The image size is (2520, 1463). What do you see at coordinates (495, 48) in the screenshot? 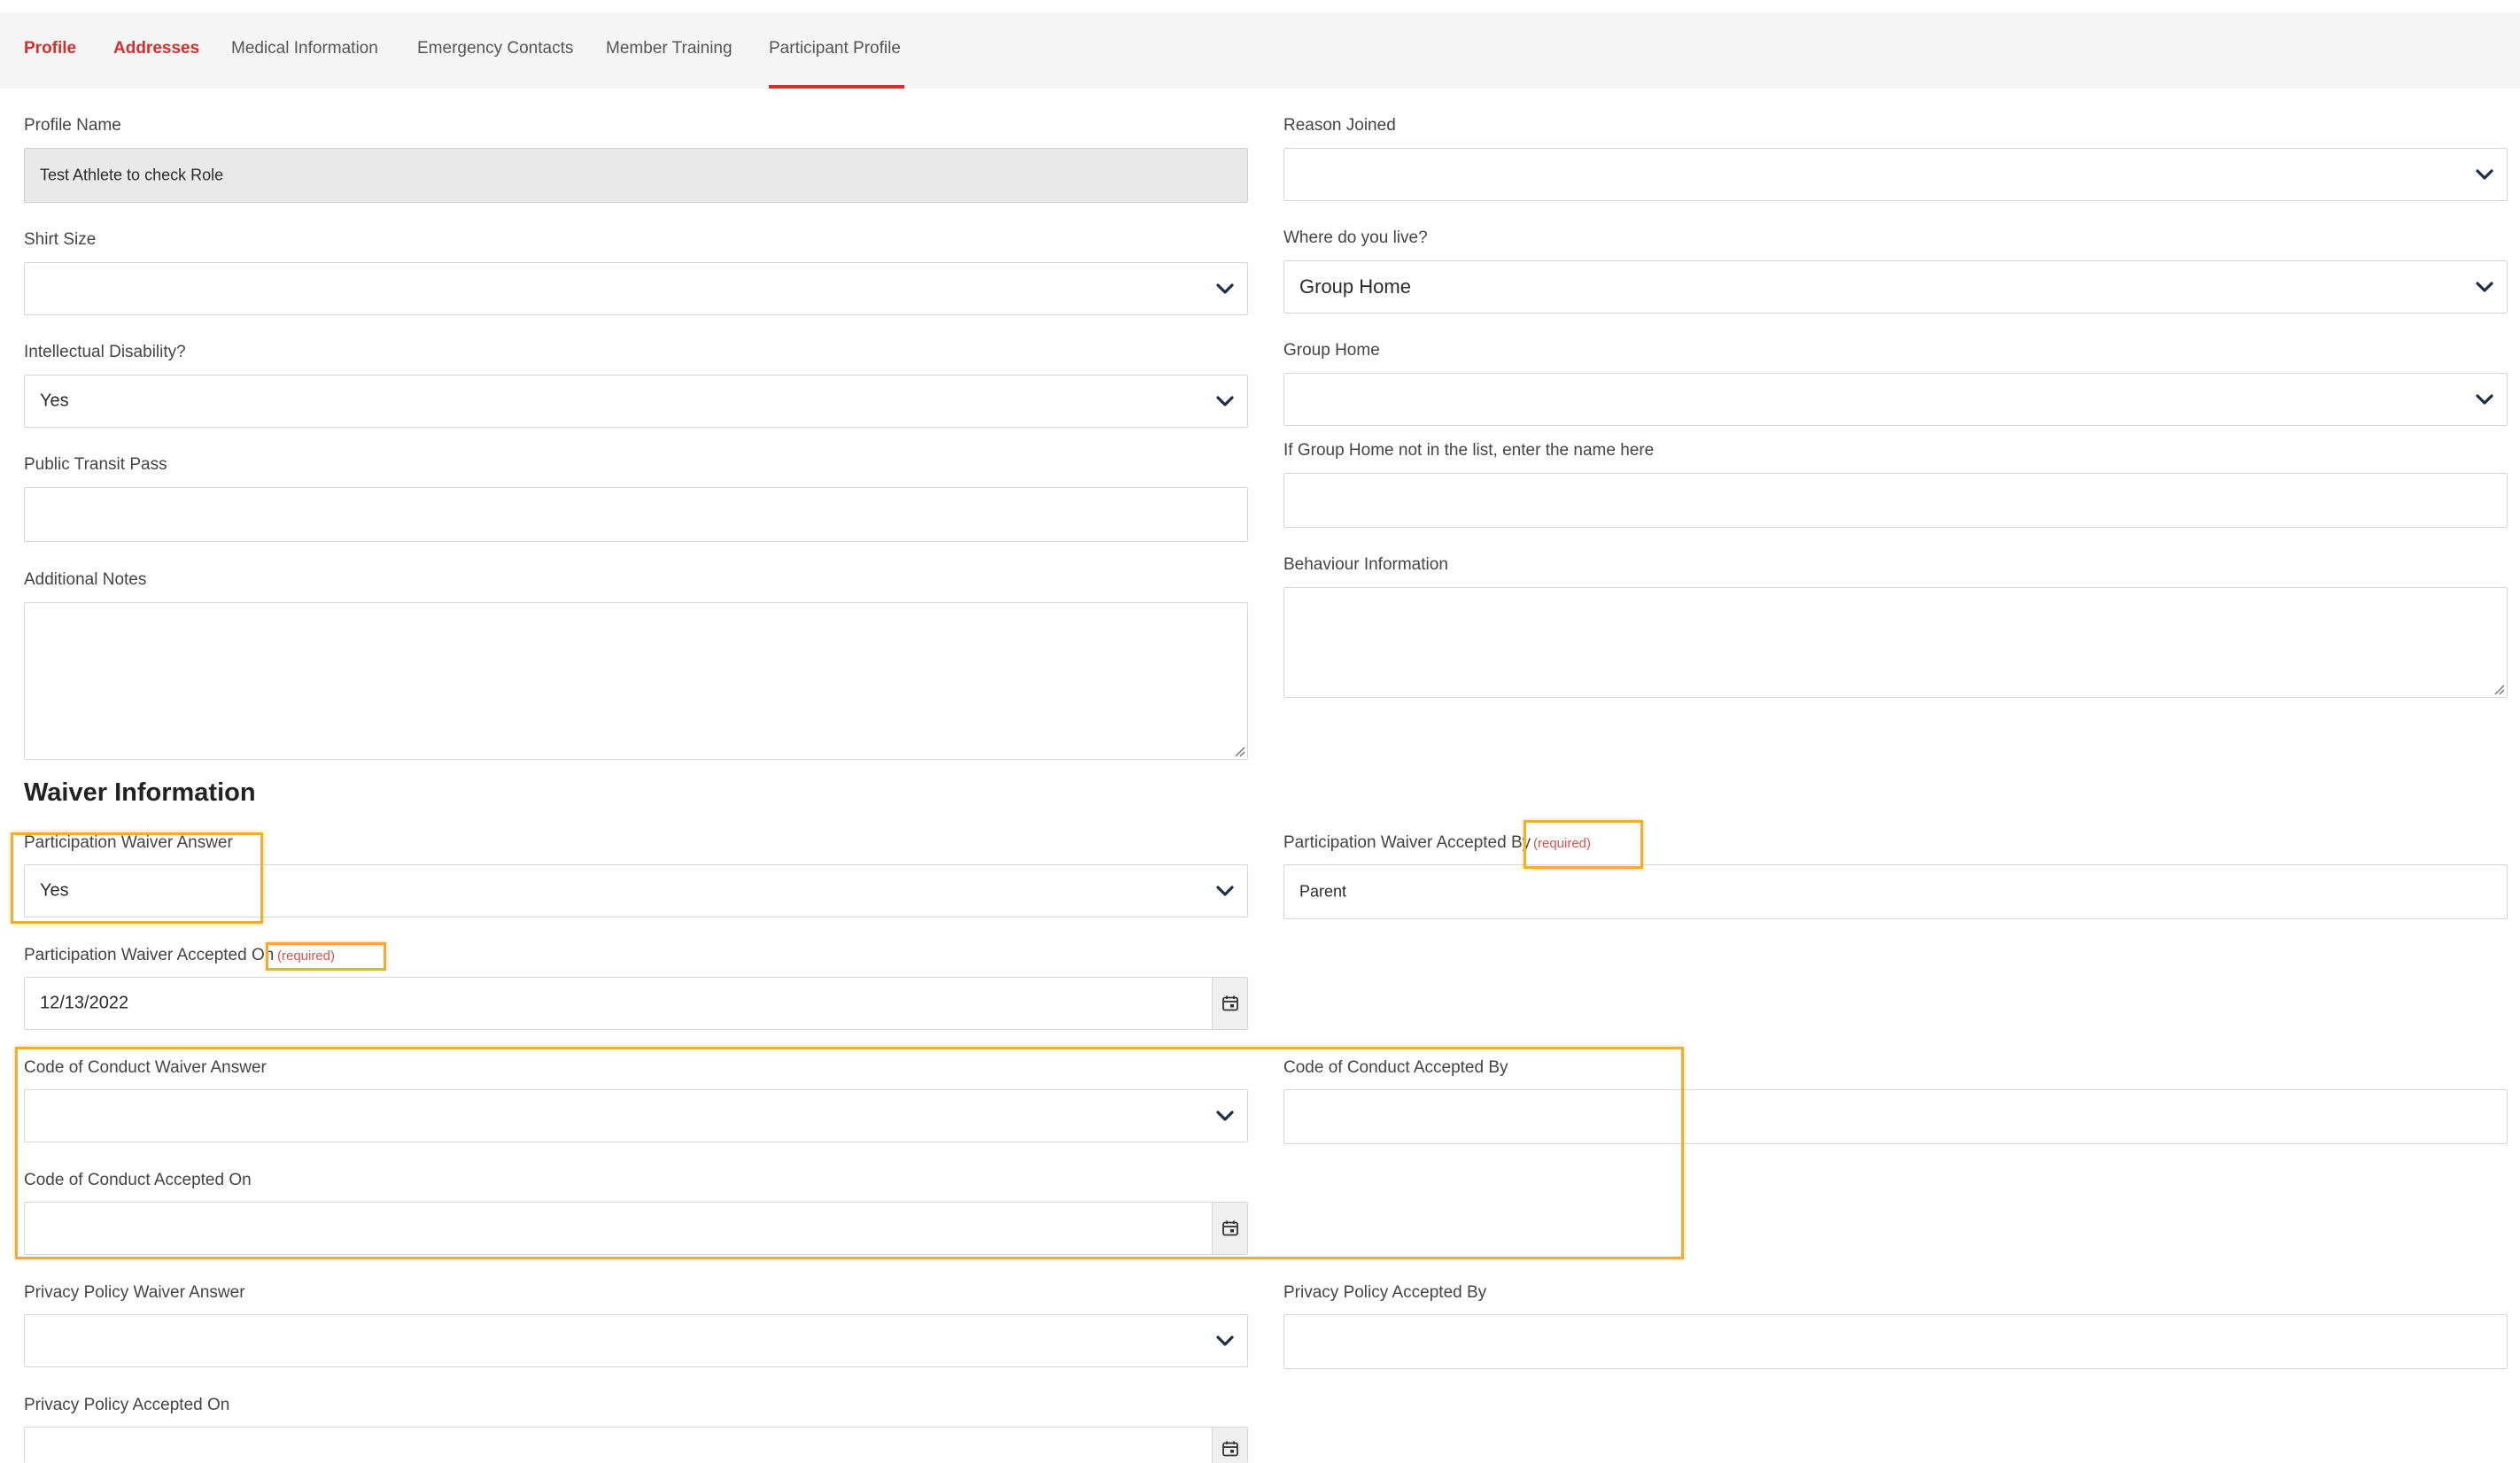
I see `tab-emergency-contacts: Emergency Contacts` at bounding box center [495, 48].